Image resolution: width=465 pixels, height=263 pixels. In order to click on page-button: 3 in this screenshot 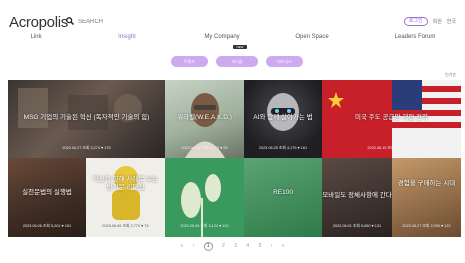, I will do `click(235, 246)`.